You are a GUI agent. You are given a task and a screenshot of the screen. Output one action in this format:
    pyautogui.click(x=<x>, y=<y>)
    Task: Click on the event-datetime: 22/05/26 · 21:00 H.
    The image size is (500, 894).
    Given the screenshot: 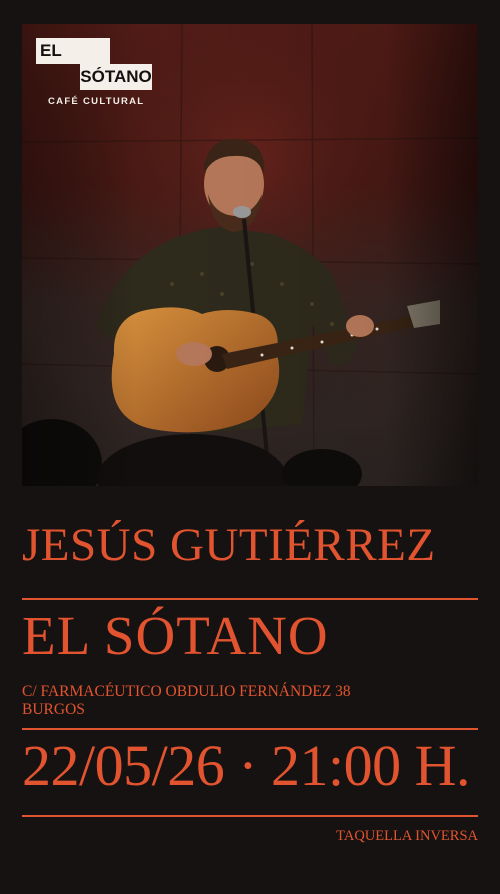 What is the action you would take?
    pyautogui.click(x=246, y=765)
    